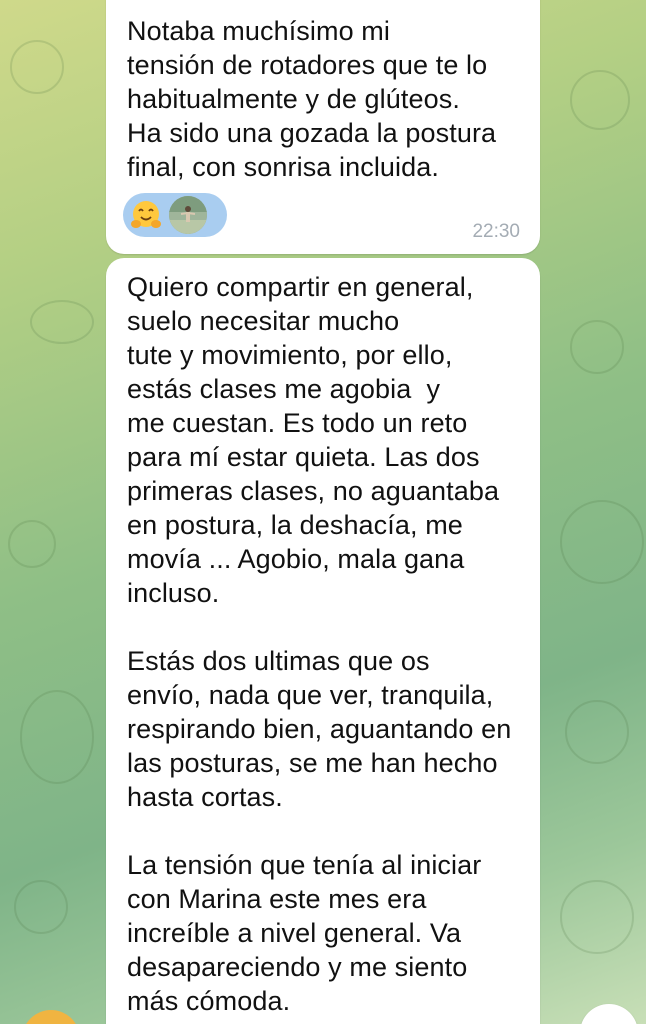  I want to click on message-reactions, so click(175, 215).